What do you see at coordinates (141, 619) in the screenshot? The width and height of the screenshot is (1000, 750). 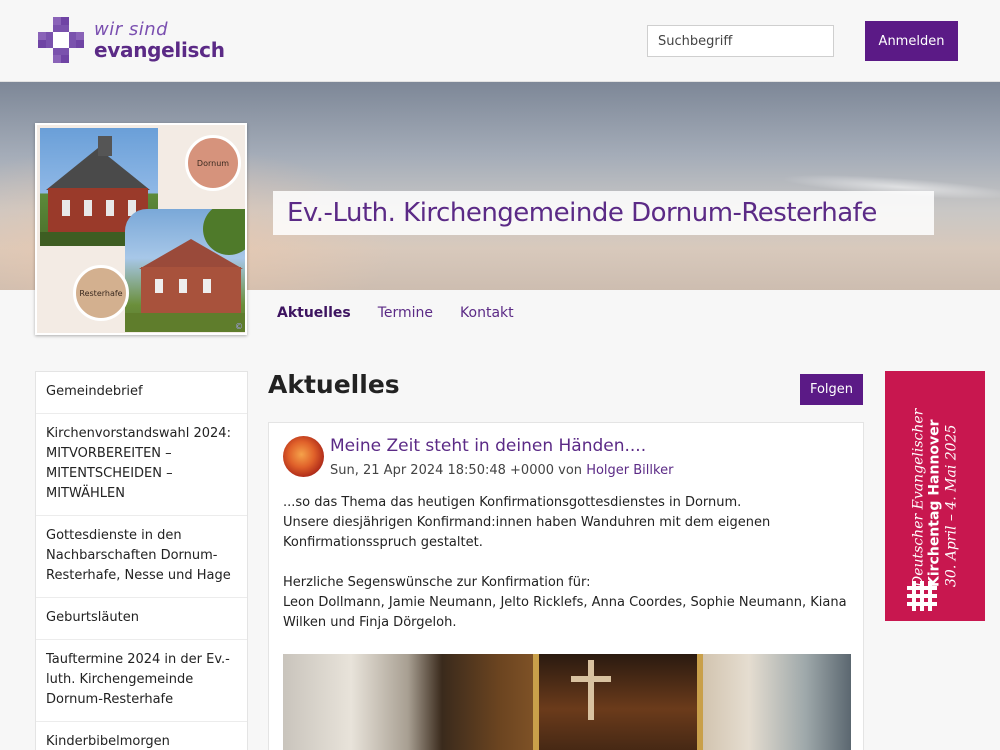 I see `sidebar-item-geburtslaeuten: Geburtsläuten` at bounding box center [141, 619].